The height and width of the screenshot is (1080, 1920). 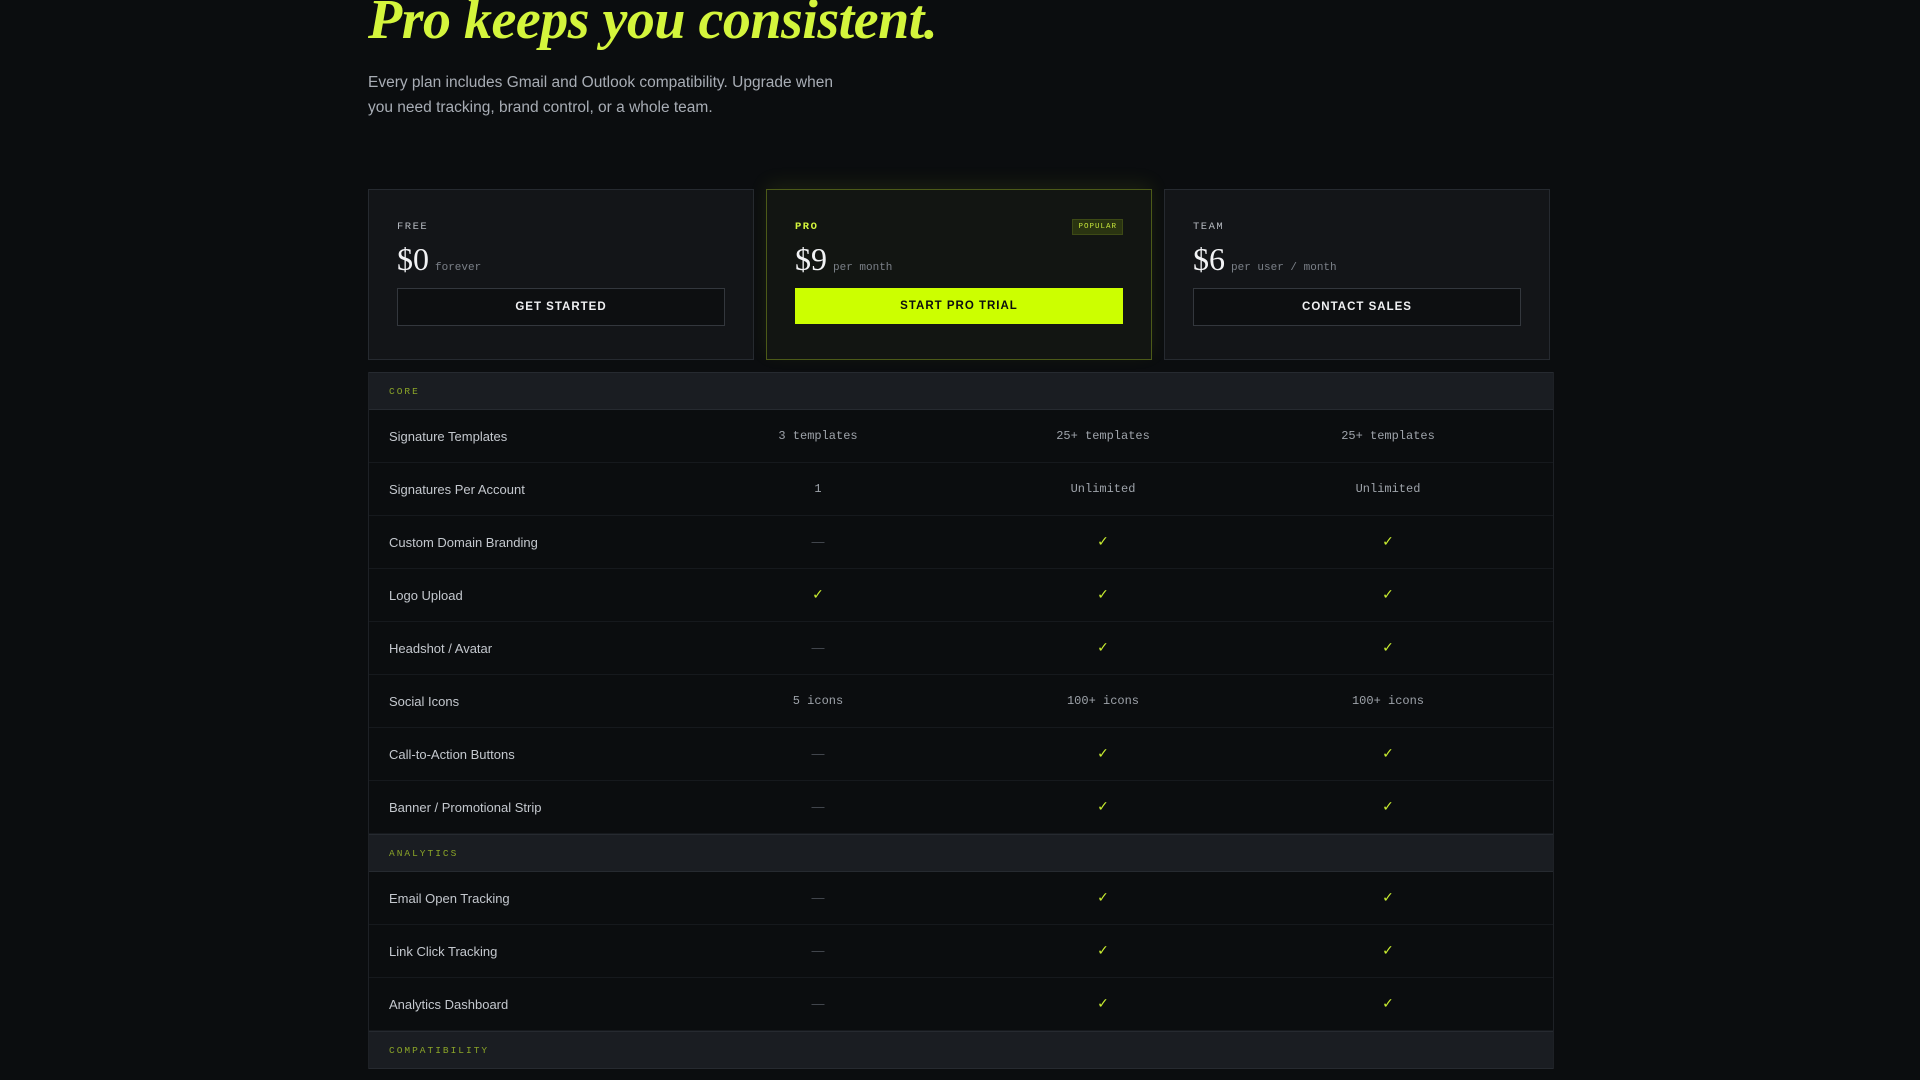 I want to click on feature-label: Signatures Per Account, so click(x=457, y=489).